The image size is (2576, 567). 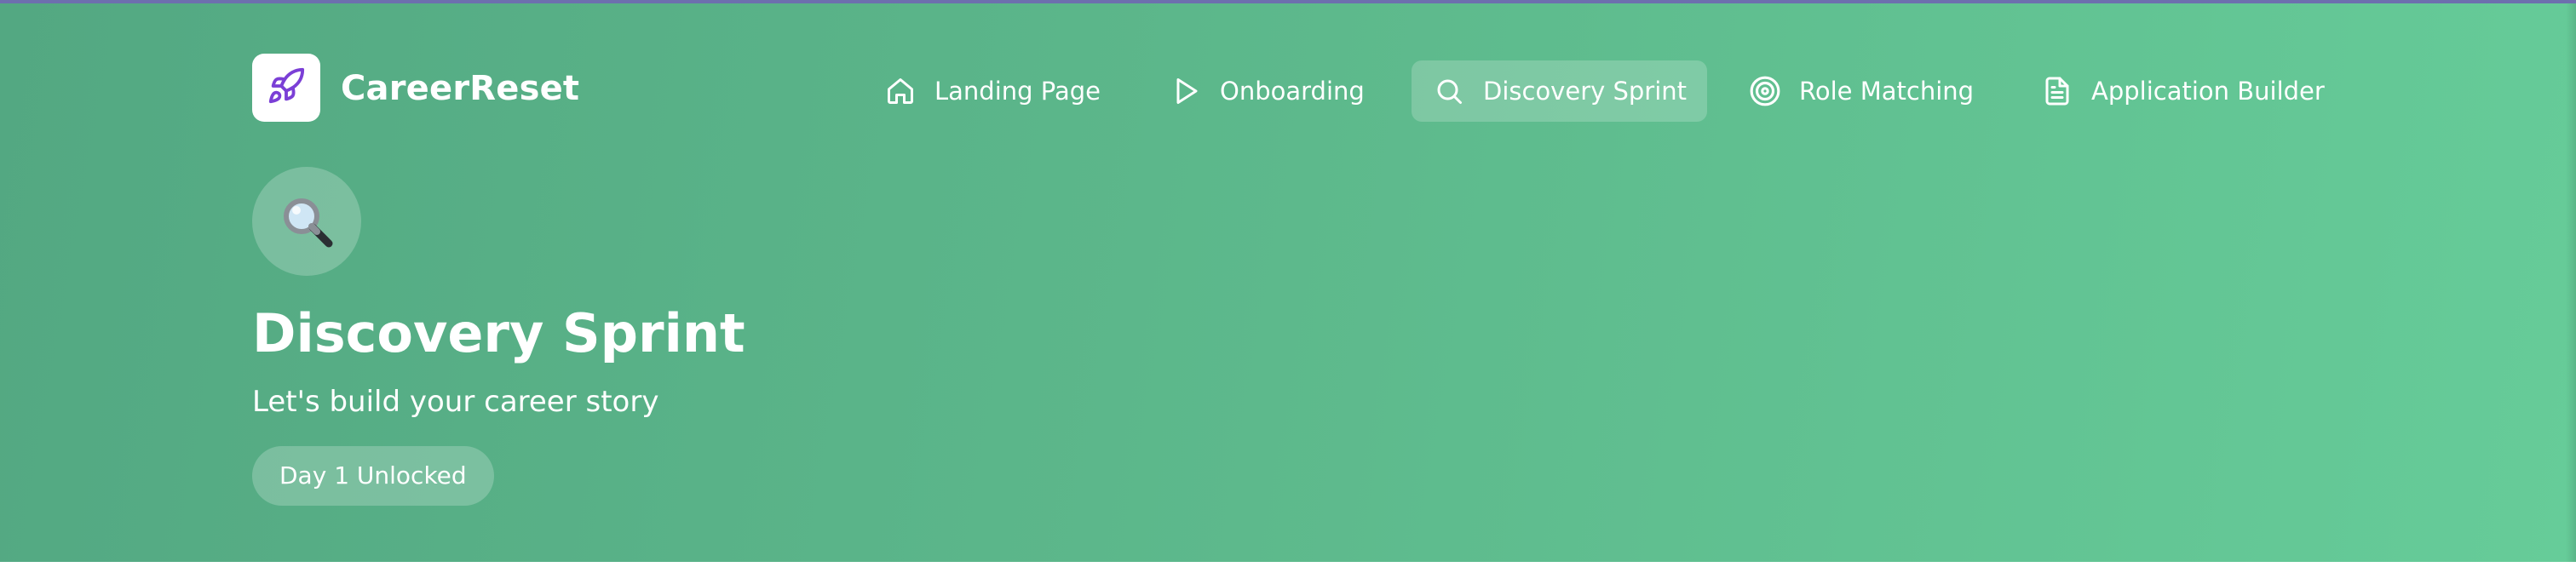 I want to click on target-icon, so click(x=1765, y=91).